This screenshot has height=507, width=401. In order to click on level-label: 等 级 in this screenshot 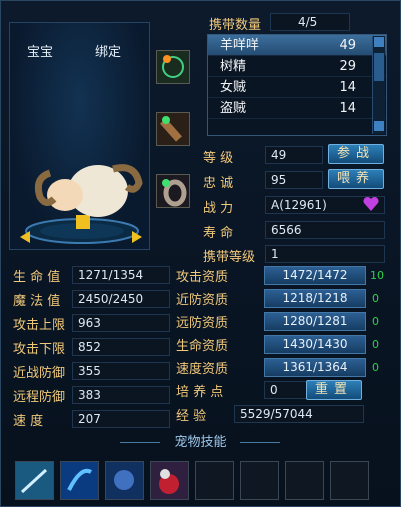, I will do `click(218, 158)`.